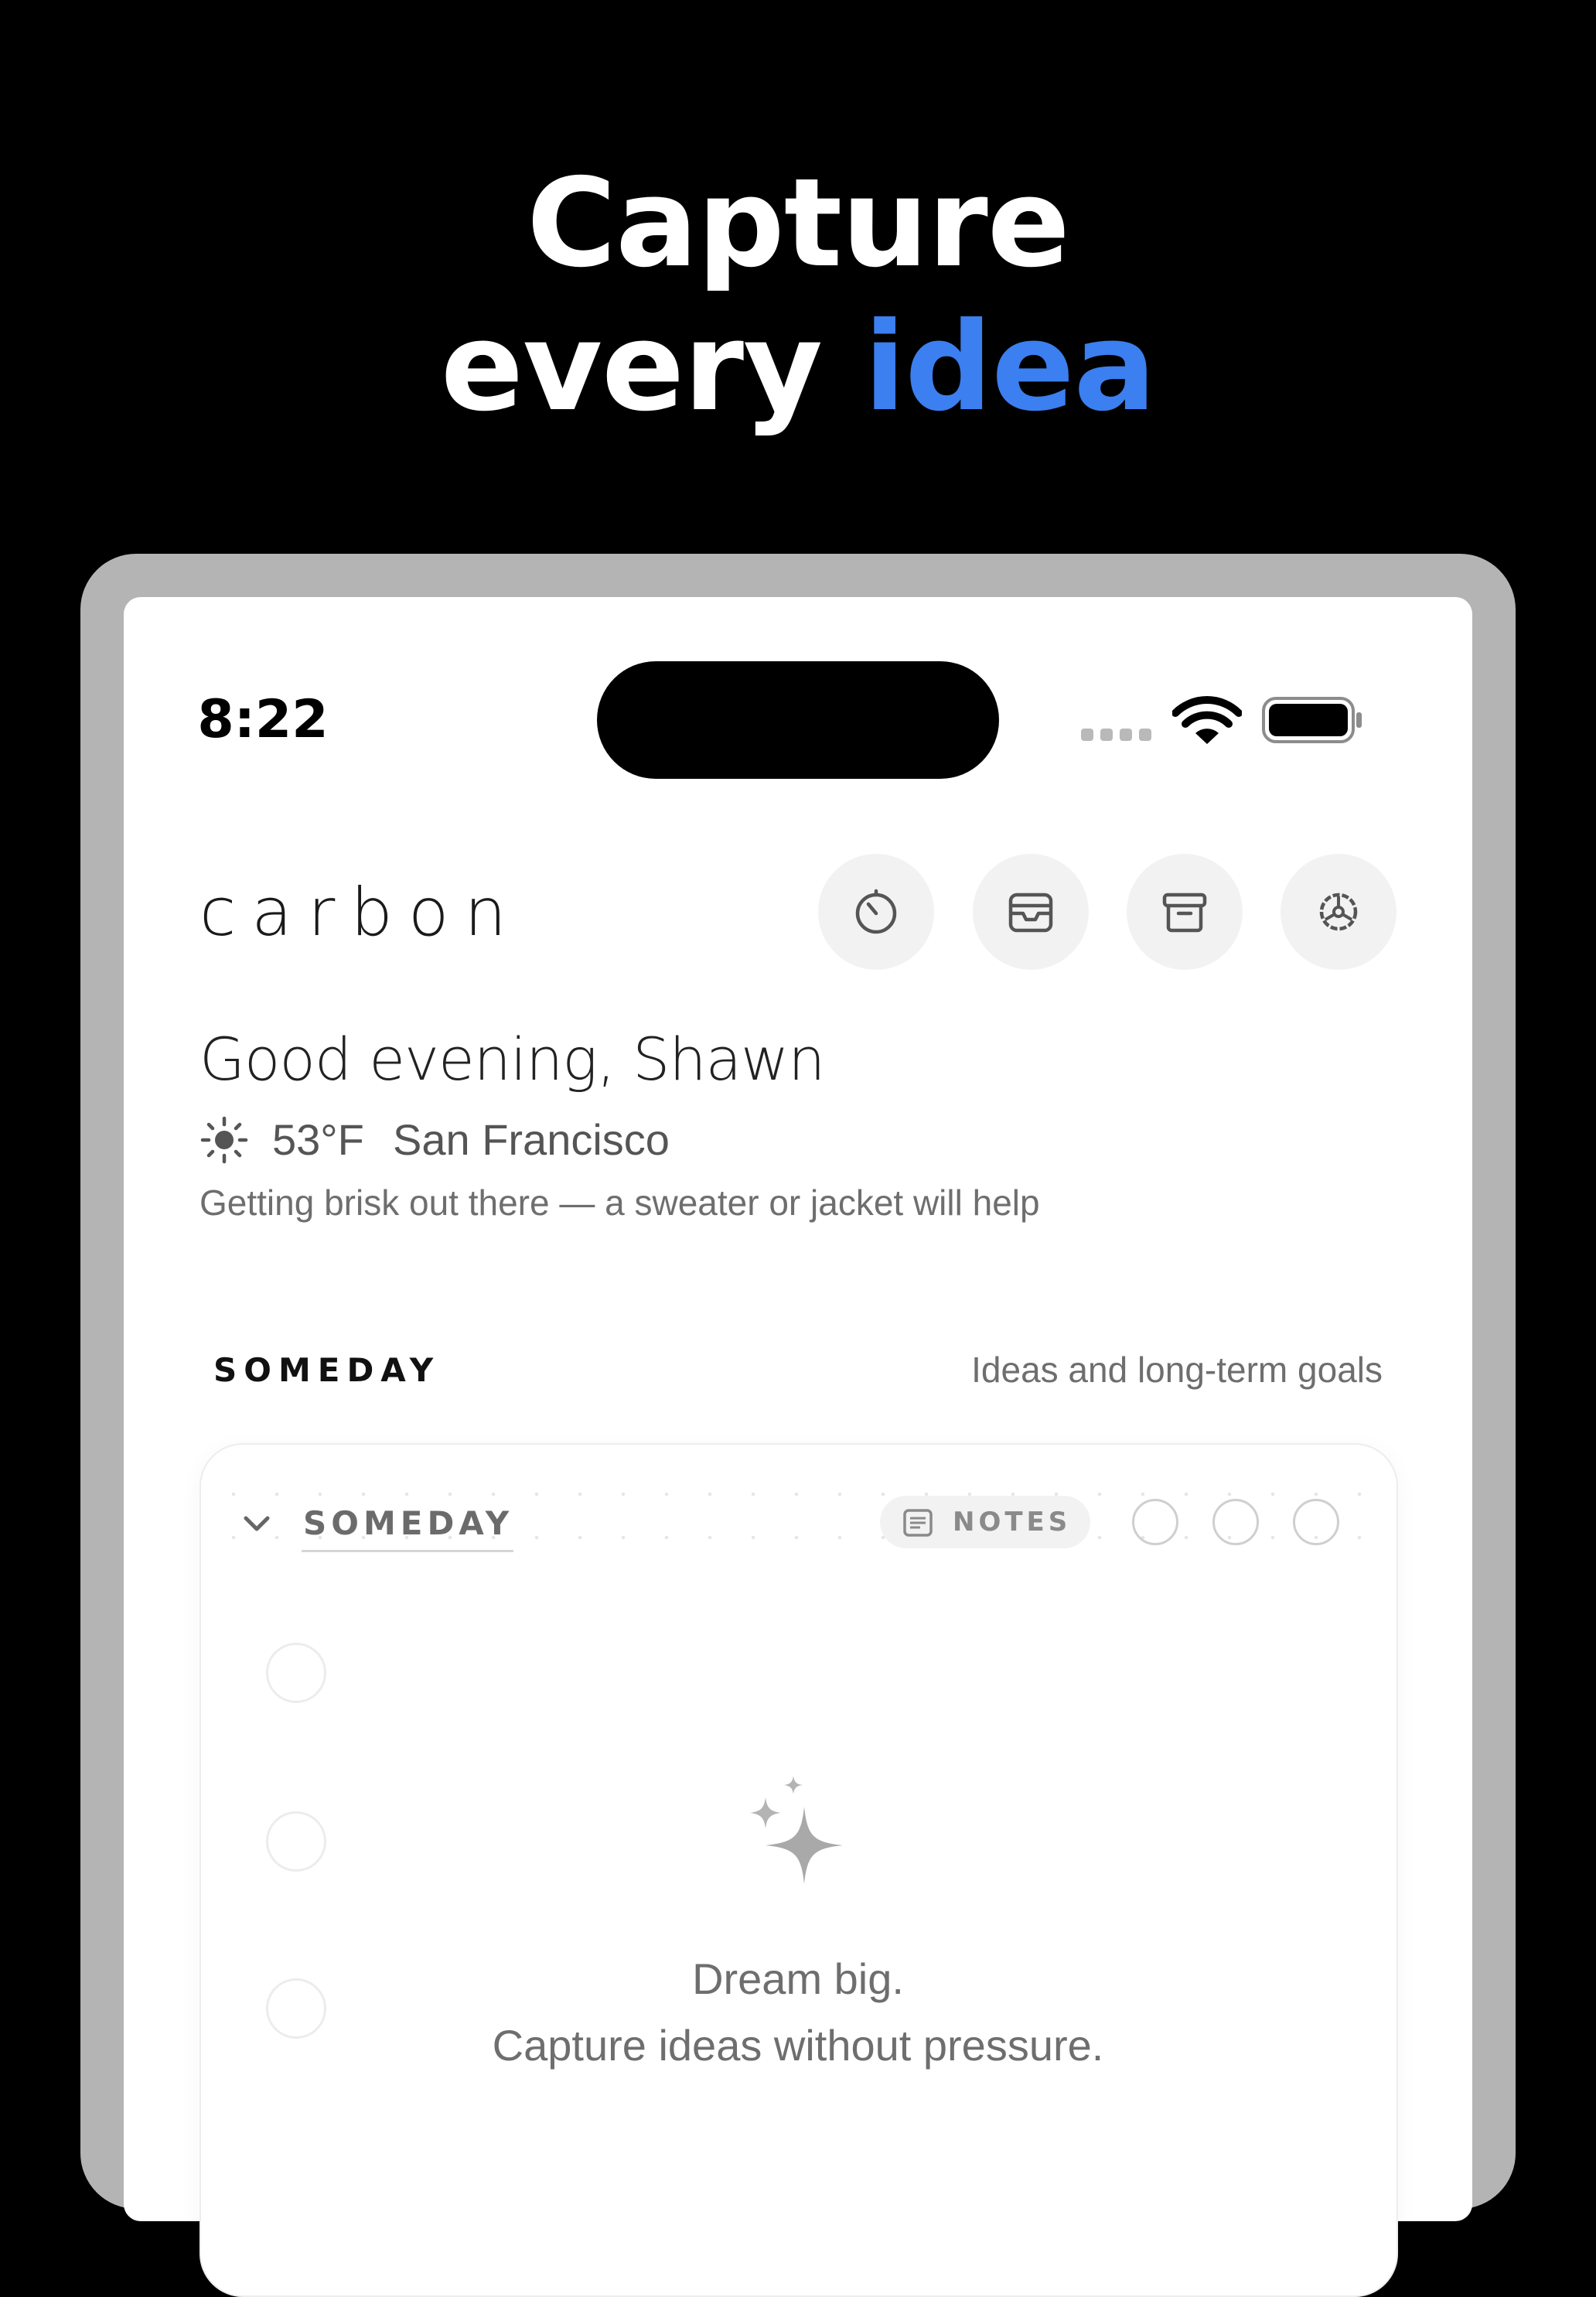 The width and height of the screenshot is (1596, 2297). I want to click on archive-icon, so click(1184, 913).